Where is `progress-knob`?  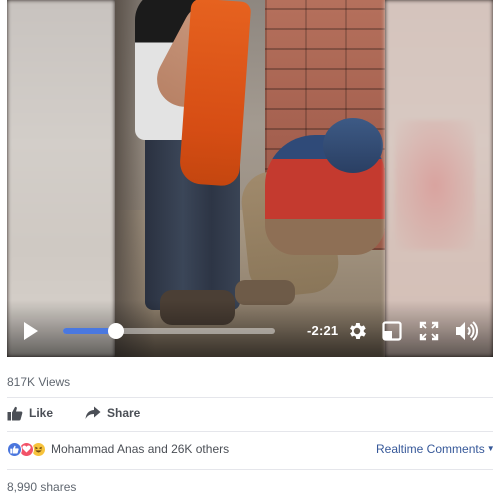
progress-knob is located at coordinates (116, 331).